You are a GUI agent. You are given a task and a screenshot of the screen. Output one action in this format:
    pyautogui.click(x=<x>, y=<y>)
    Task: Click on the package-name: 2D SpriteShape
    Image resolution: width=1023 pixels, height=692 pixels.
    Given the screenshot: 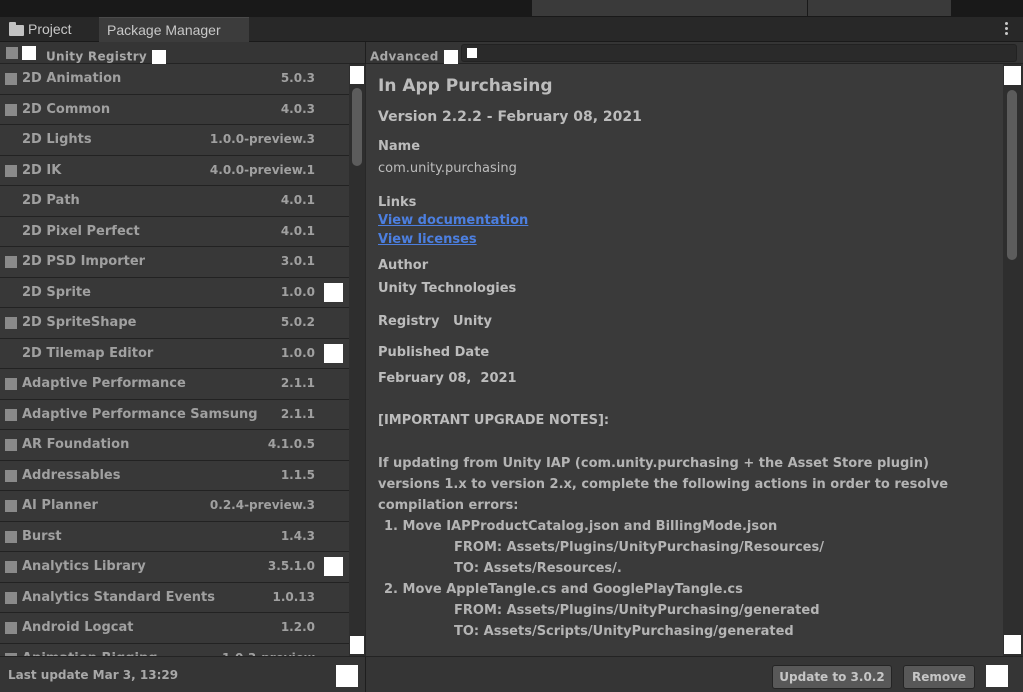 What is the action you would take?
    pyautogui.click(x=79, y=322)
    